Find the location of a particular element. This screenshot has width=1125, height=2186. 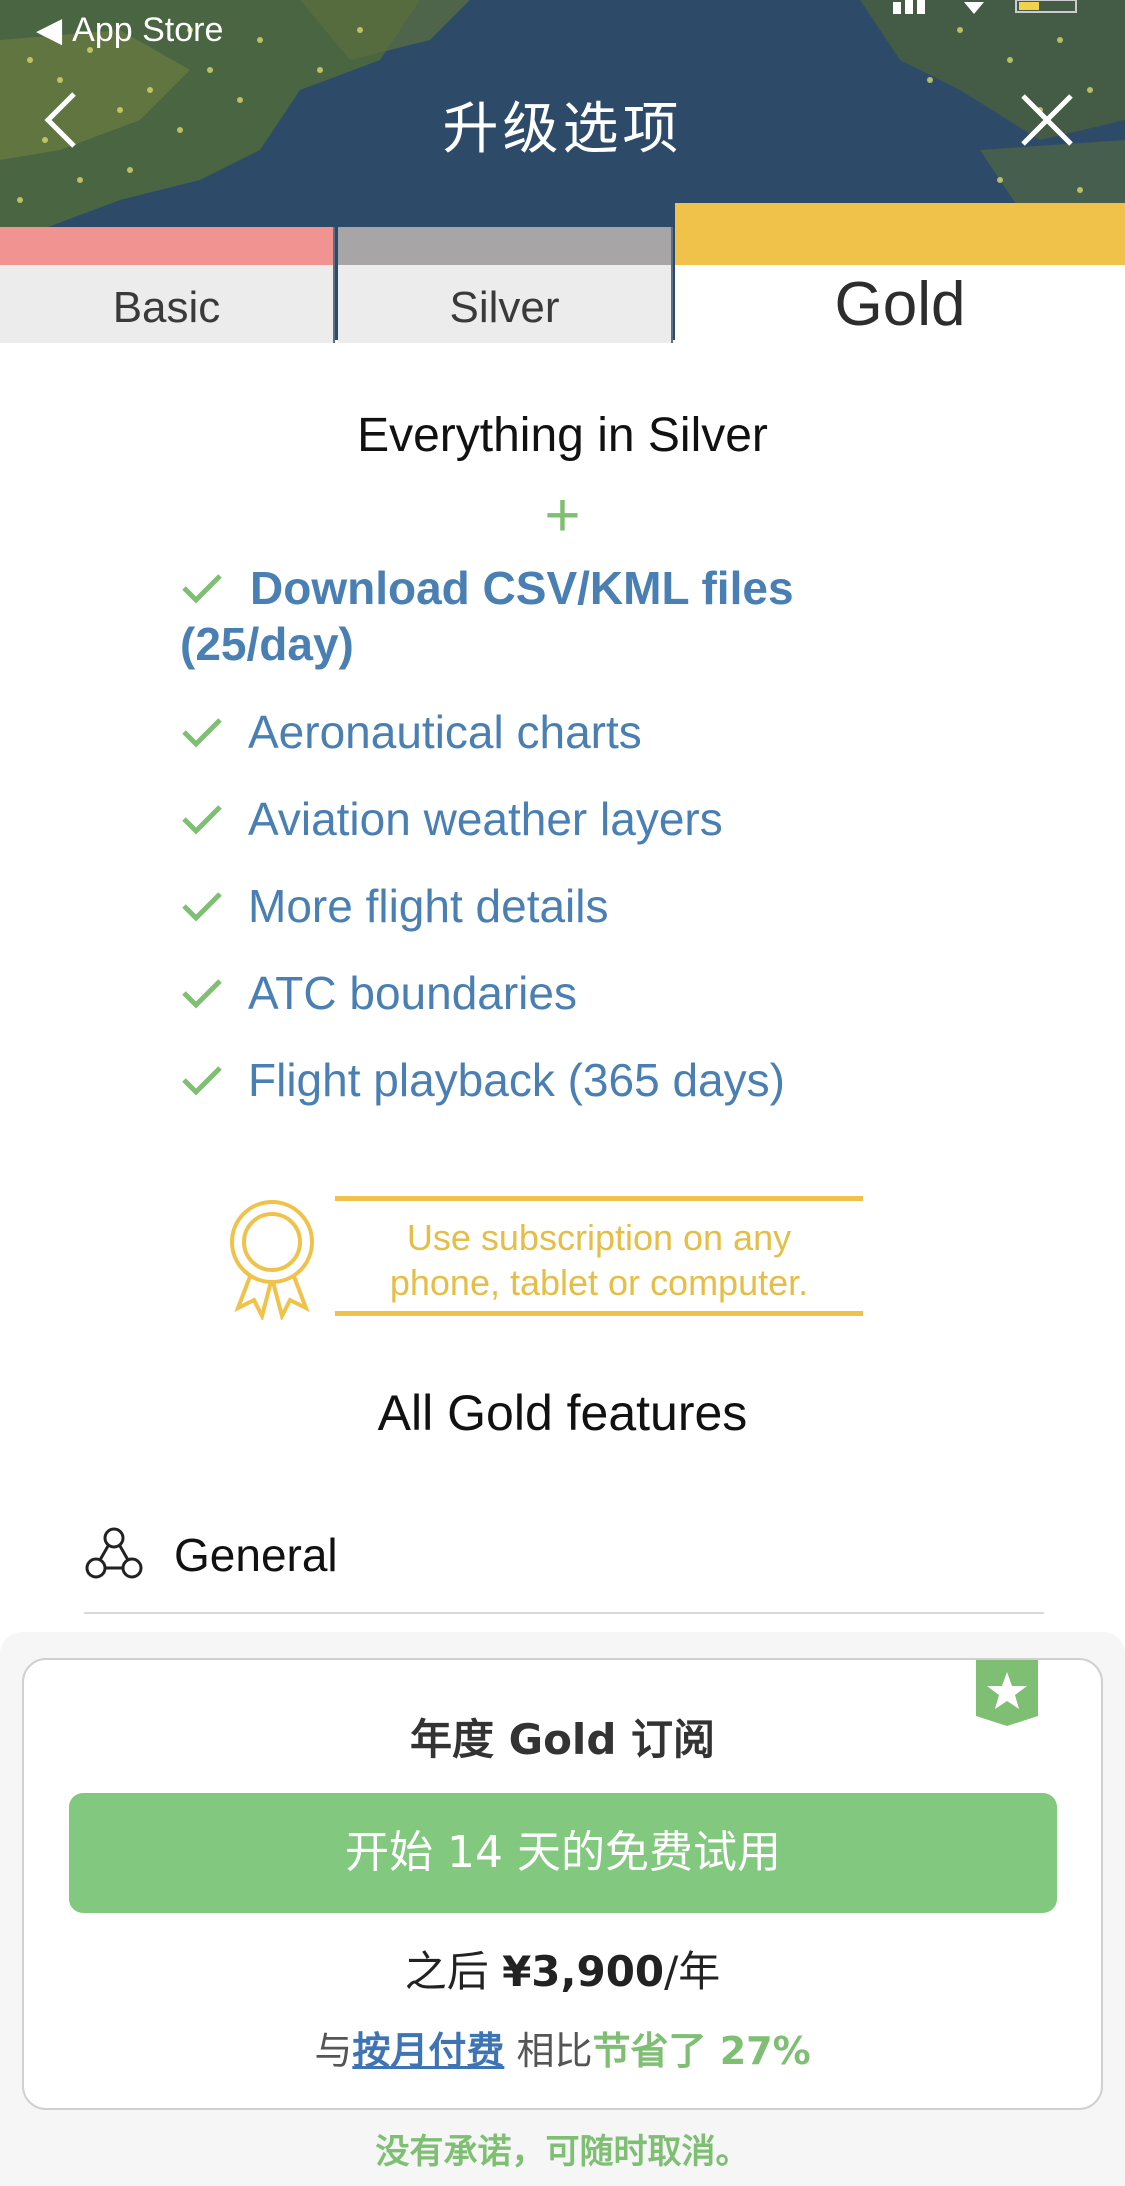

status-back-to-app-store: ◀ App Store is located at coordinates (129, 30).